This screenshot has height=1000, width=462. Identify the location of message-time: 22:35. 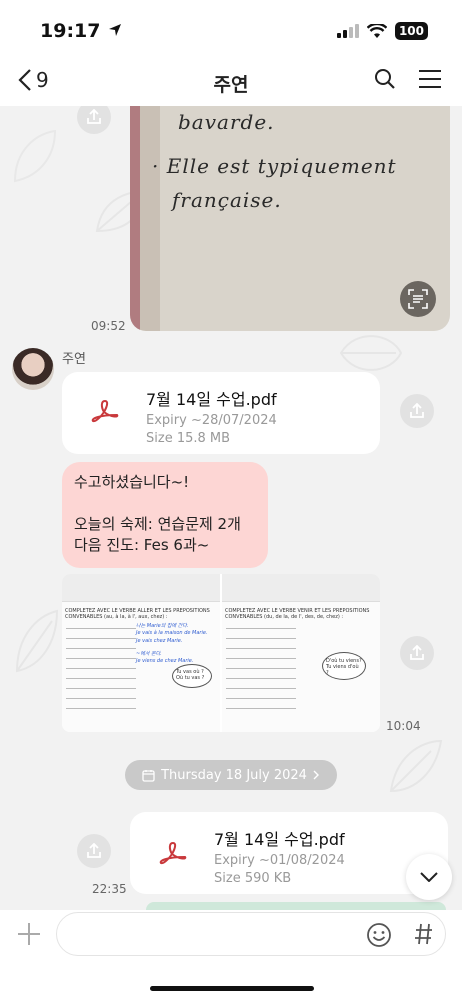
(109, 889).